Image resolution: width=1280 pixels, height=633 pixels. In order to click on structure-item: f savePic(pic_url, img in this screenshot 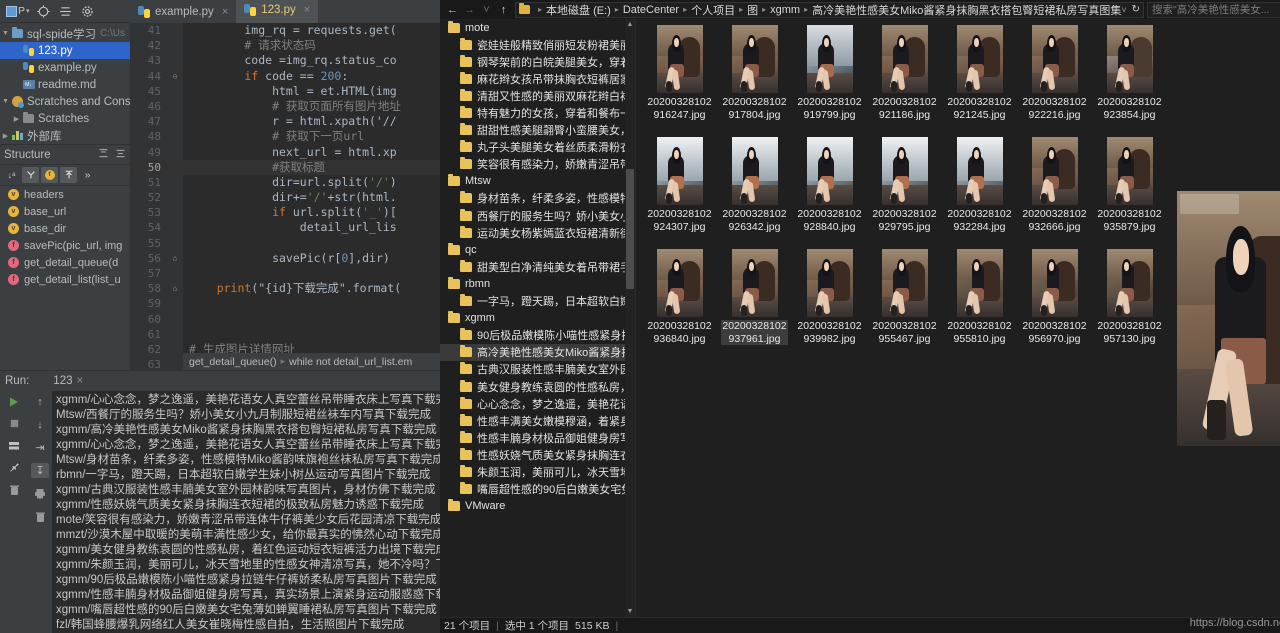, I will do `click(65, 245)`.